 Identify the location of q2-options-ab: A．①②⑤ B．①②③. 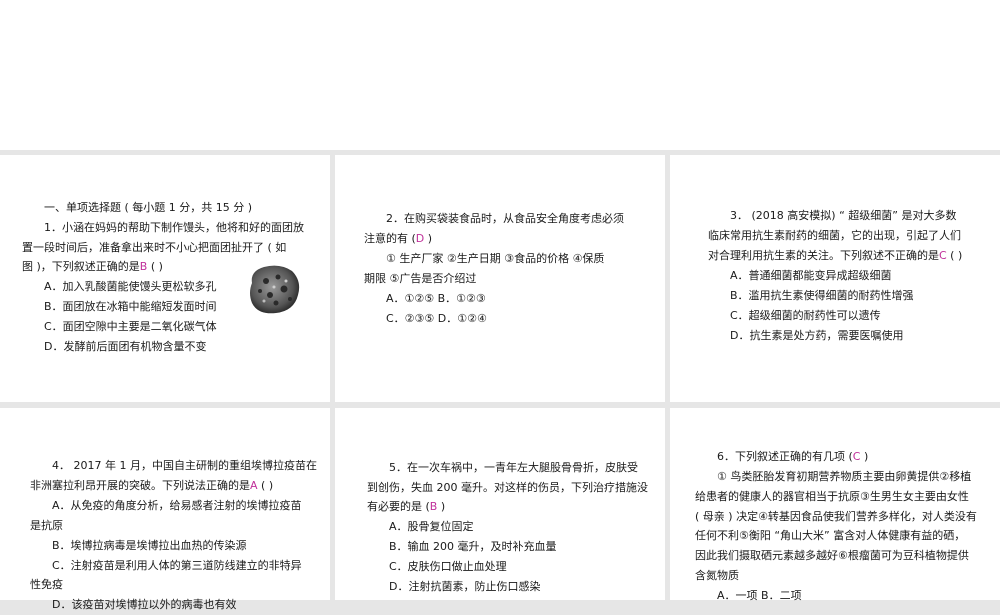
(436, 298).